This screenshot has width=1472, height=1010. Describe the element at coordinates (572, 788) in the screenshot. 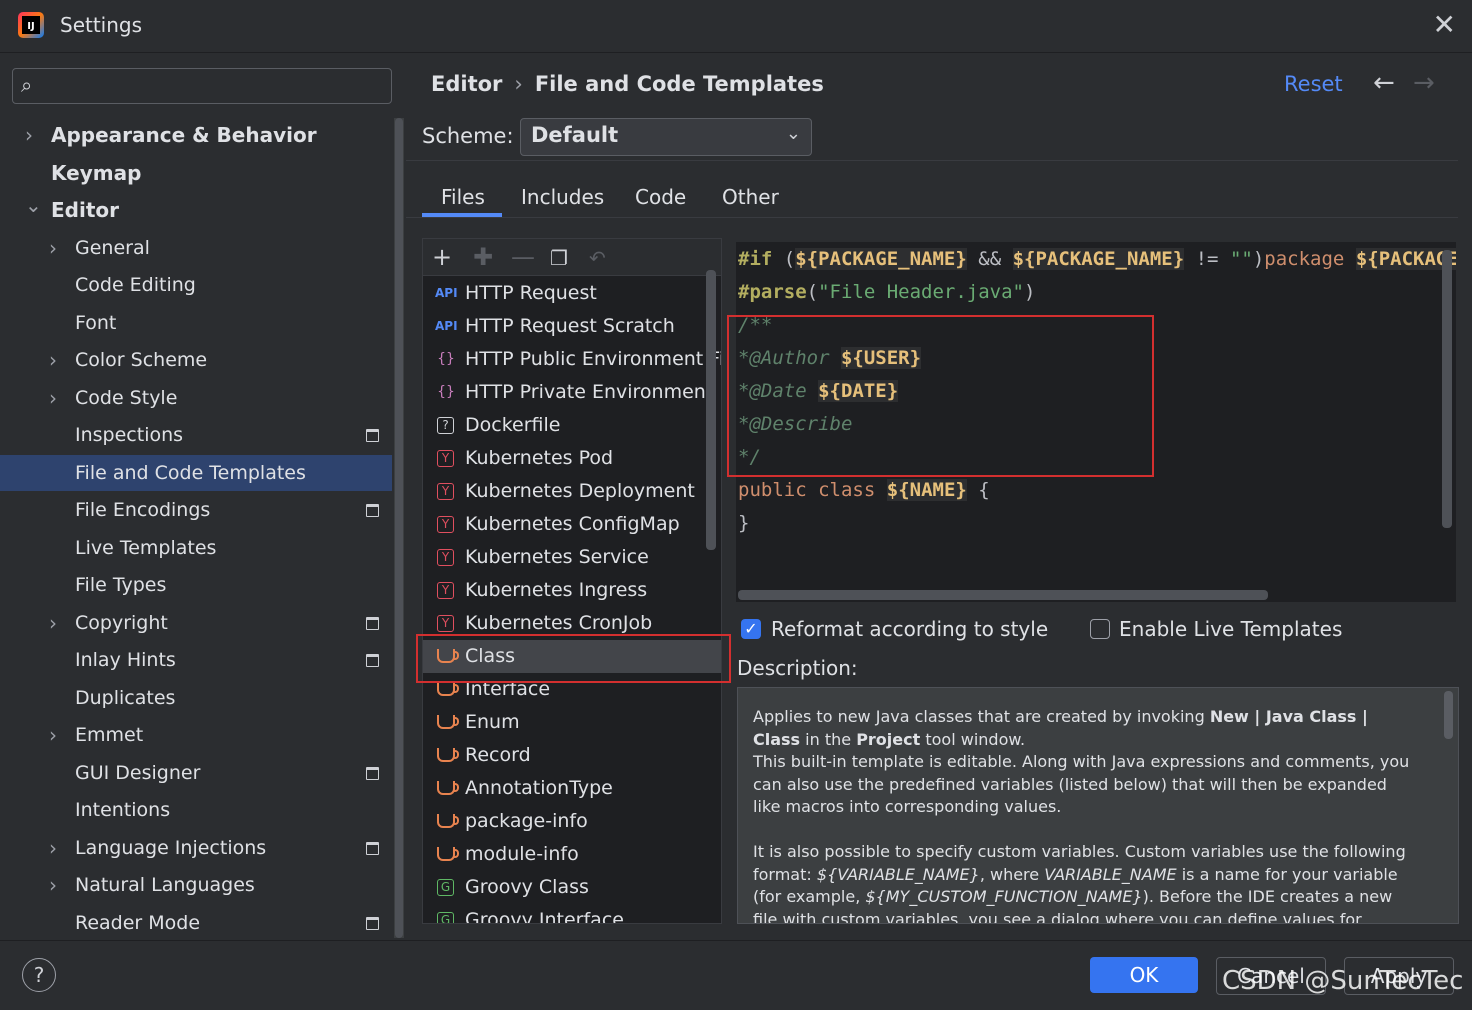

I see `template-item: AnnotationType` at that location.